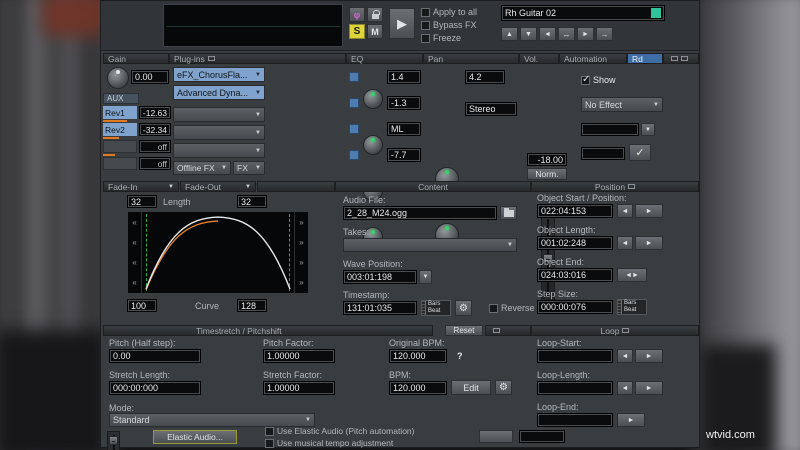 This screenshot has height=450, width=800. Describe the element at coordinates (648, 129) in the screenshot. I see `automation-curve-arrow-button: ▼` at that location.